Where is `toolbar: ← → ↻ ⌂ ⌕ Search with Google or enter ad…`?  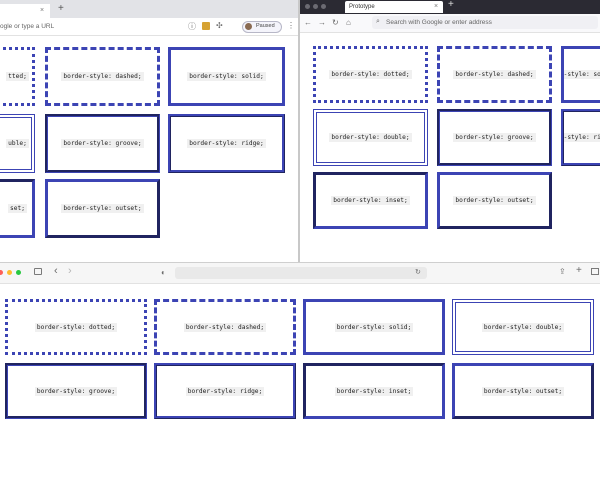
toolbar: ← → ↻ ⌂ ⌕ Search with Google or enter ad… is located at coordinates (450, 23).